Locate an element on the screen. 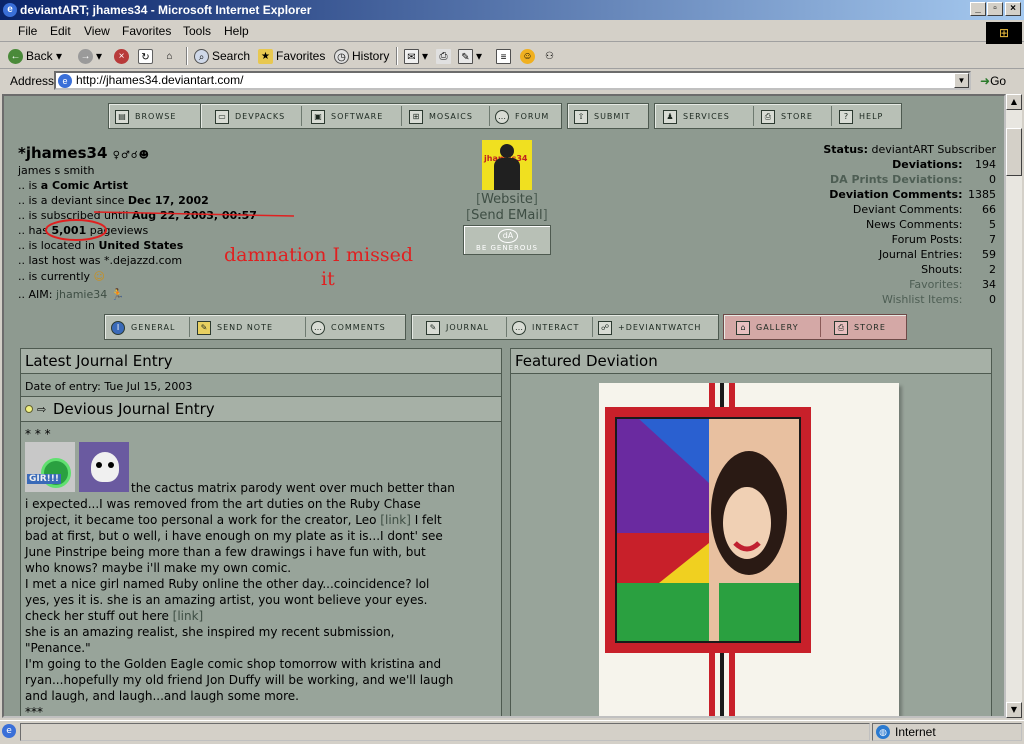  stat-da-prints: DA Prints Deviations: 0 is located at coordinates (912, 179).